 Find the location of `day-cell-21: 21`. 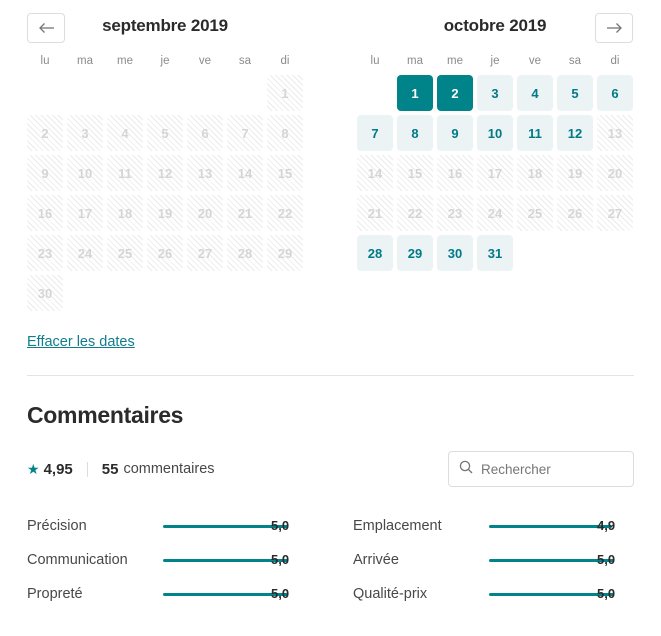

day-cell-21: 21 is located at coordinates (375, 213).